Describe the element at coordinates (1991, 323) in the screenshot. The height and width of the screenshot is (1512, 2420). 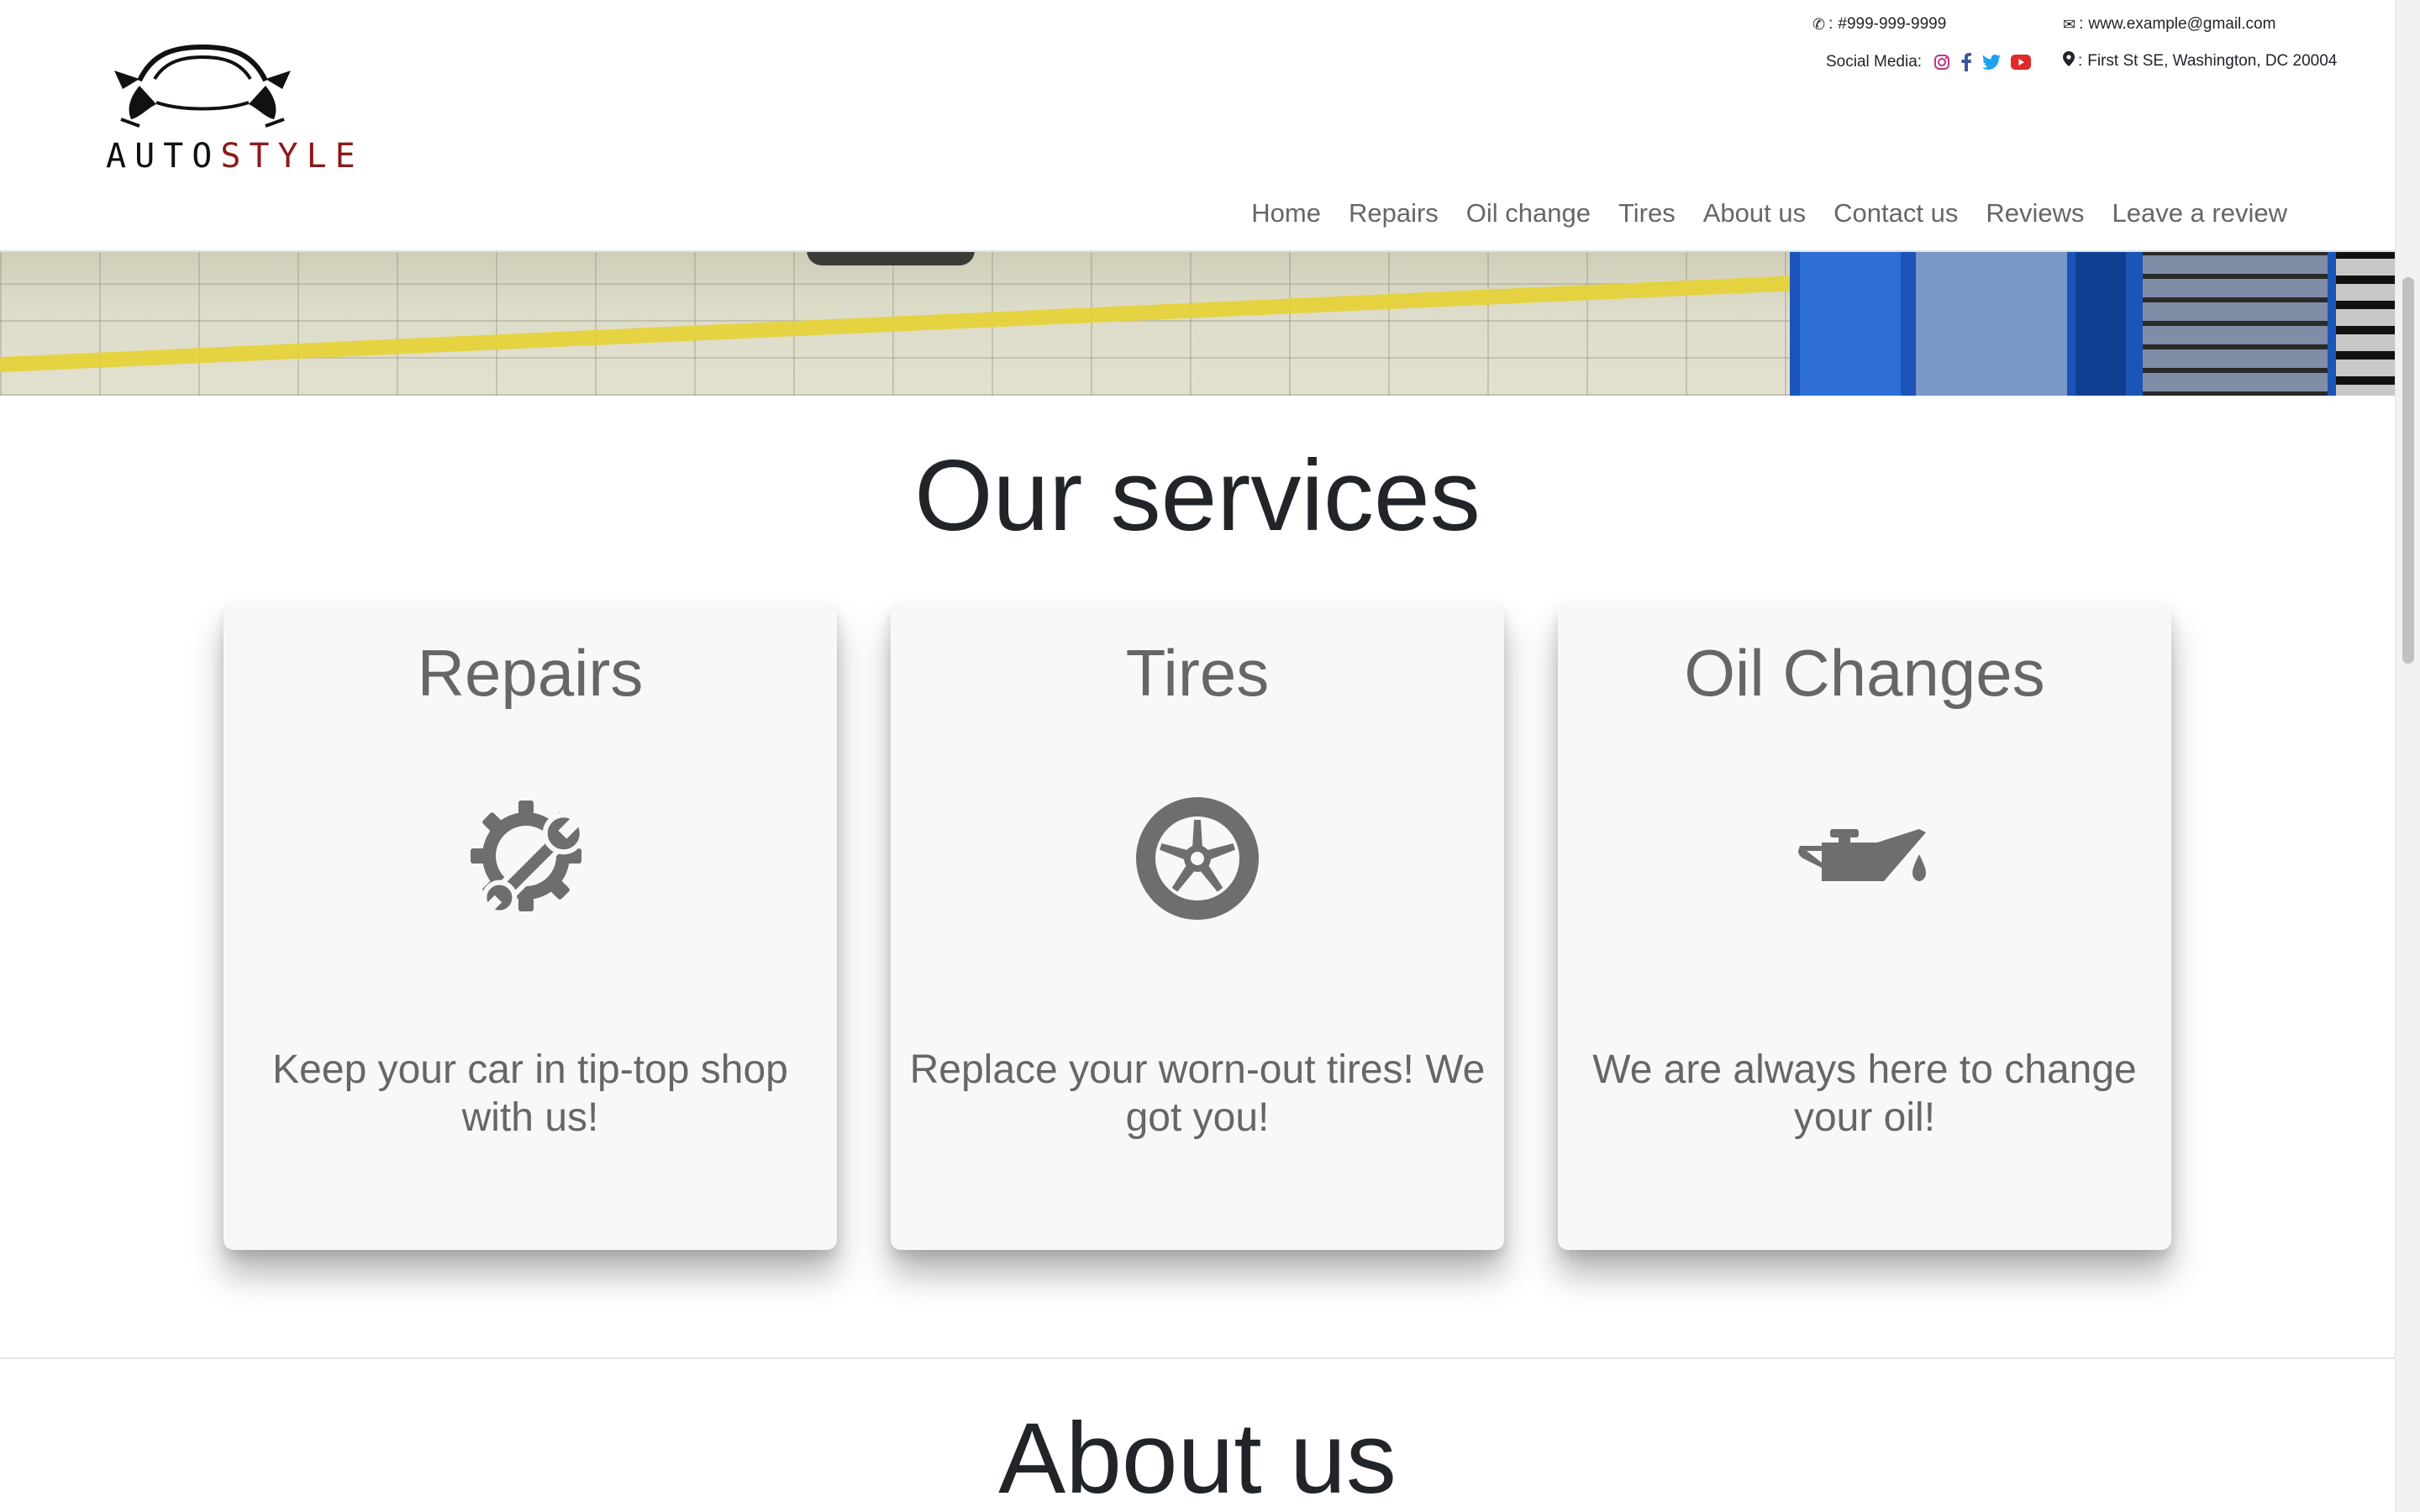
I see `cabinet-gap` at that location.